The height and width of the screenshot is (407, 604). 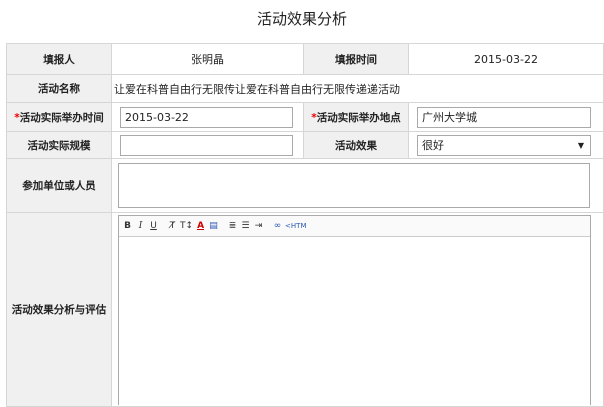 What do you see at coordinates (506, 59) in the screenshot?
I see `report-time-value: 2015-03-22` at bounding box center [506, 59].